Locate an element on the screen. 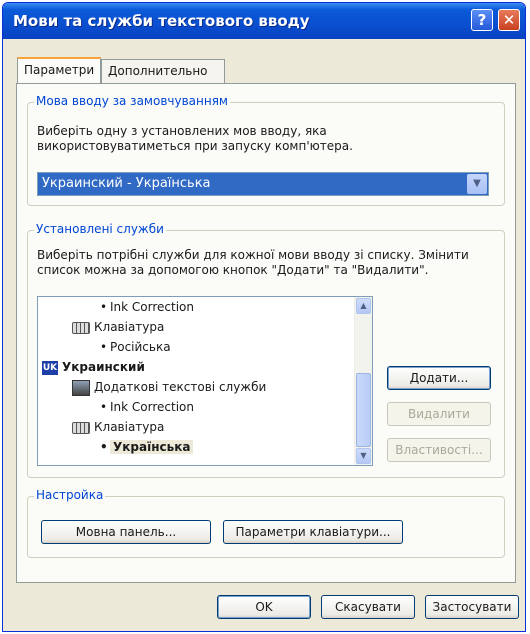  tree-item-keyboard-2: Клавіатура is located at coordinates (196, 427).